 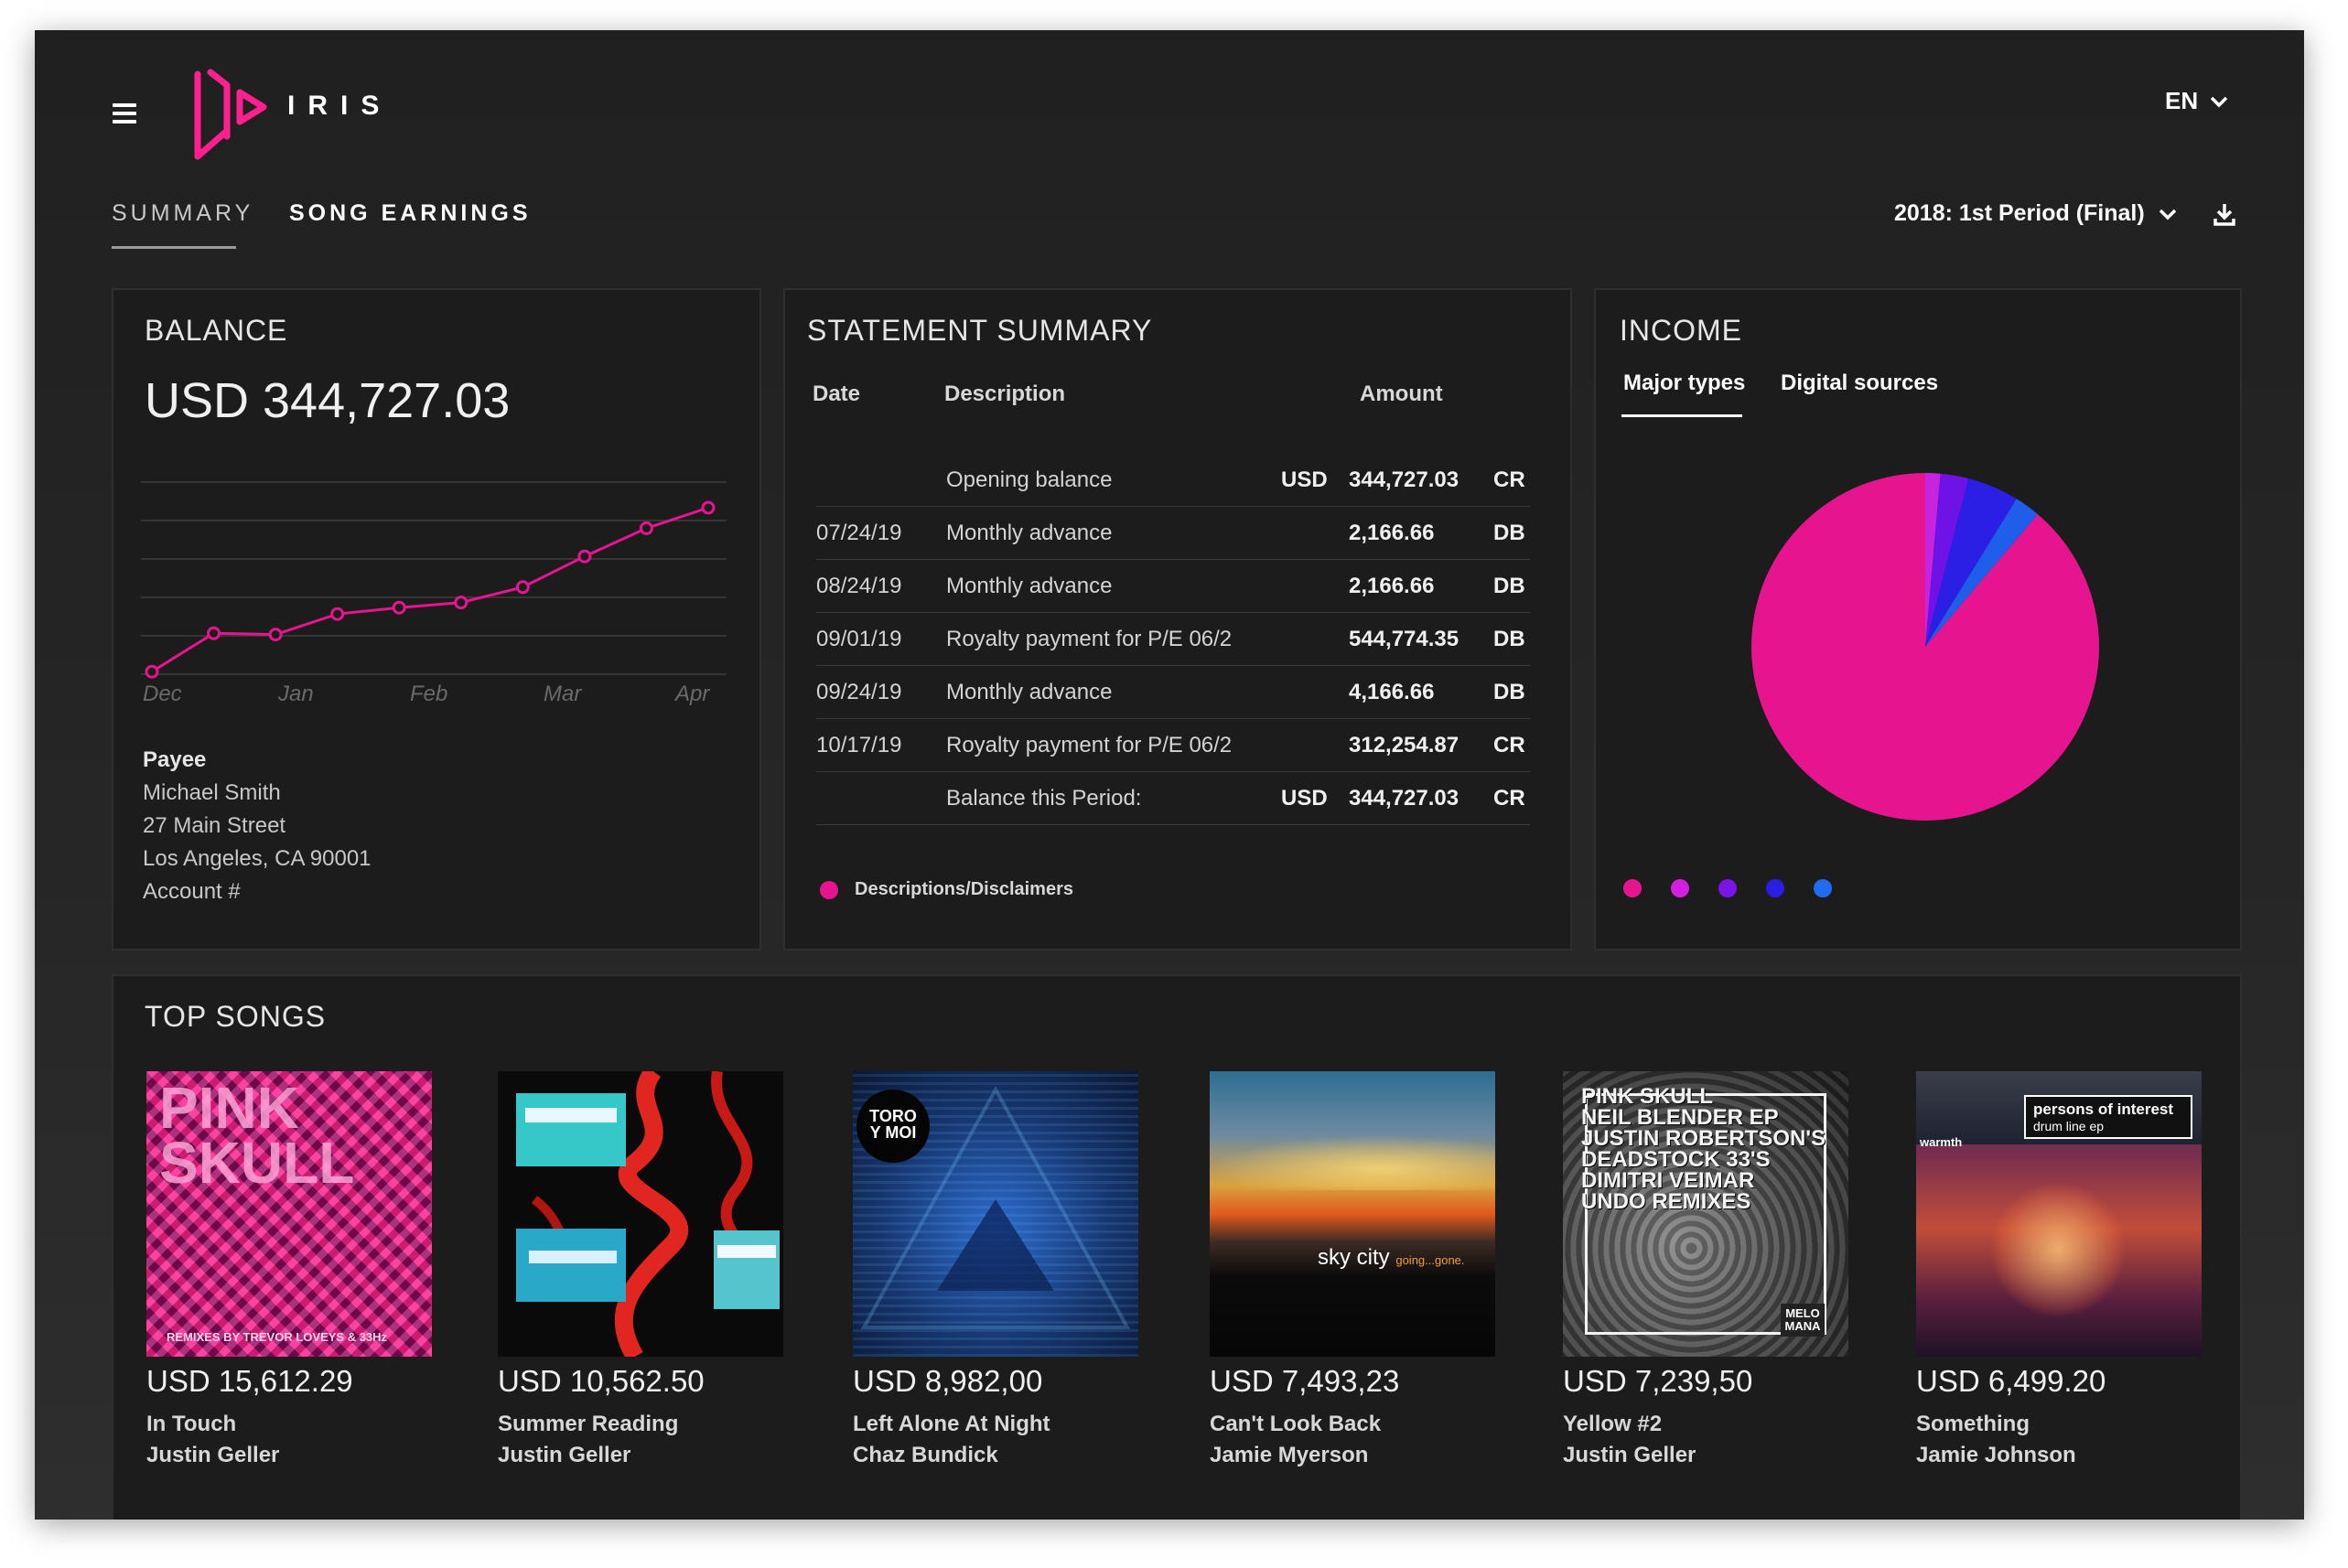 I want to click on song-title: In Touch, so click(x=290, y=1424).